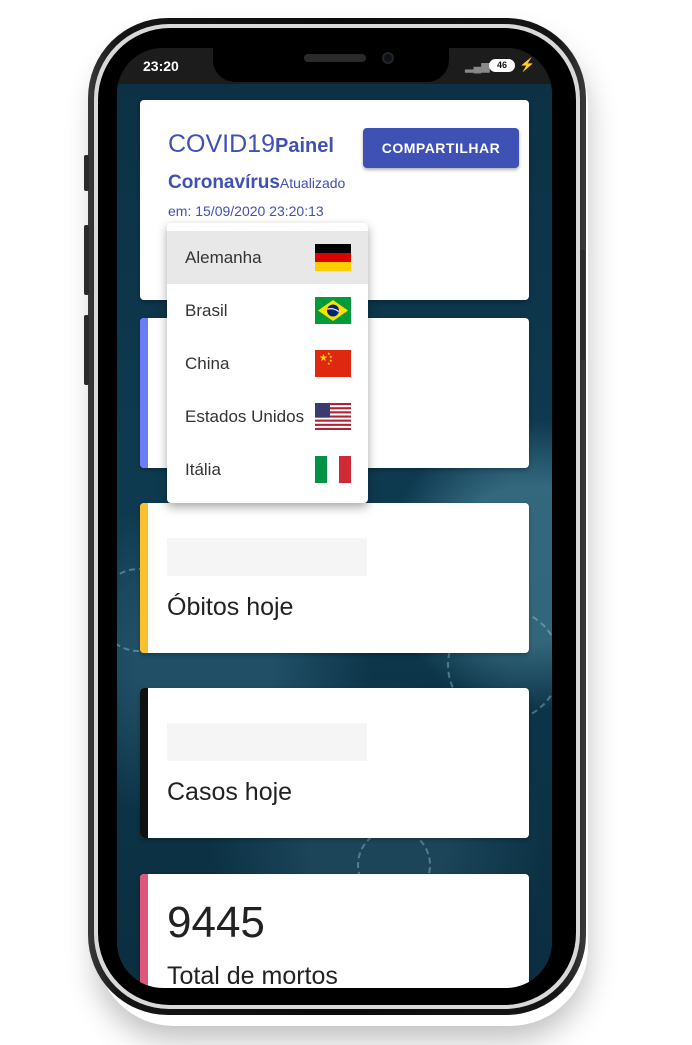 The width and height of the screenshot is (692, 1045). I want to click on front-camera, so click(388, 58).